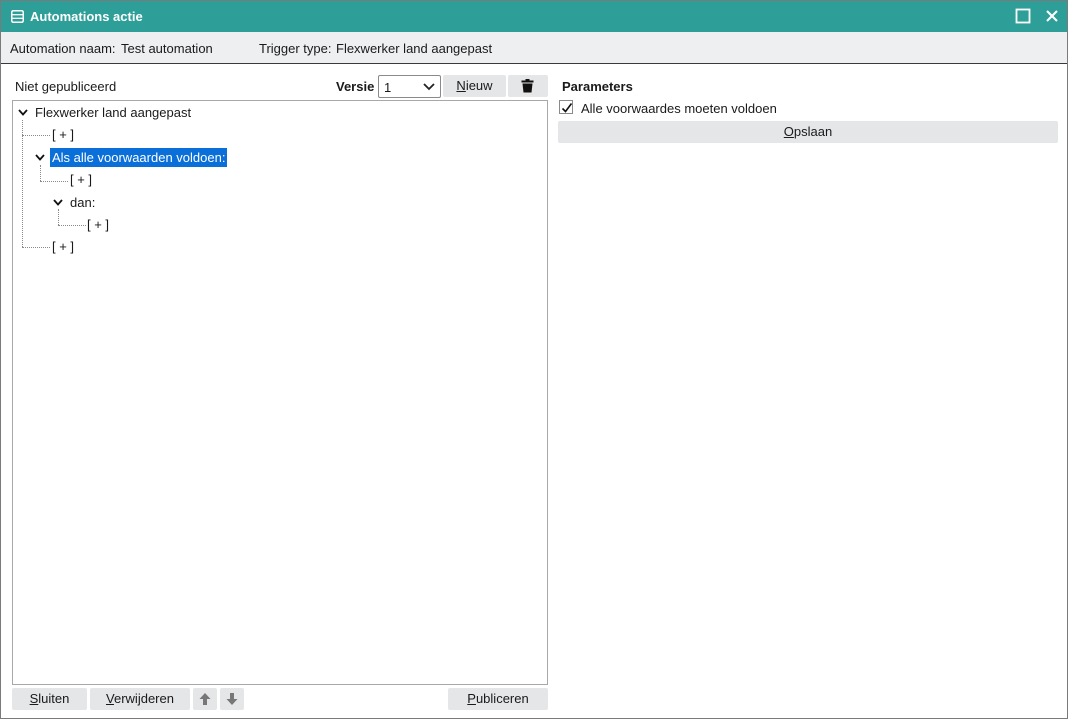 Image resolution: width=1068 pixels, height=719 pixels. I want to click on save-button: Opslaan, so click(808, 132).